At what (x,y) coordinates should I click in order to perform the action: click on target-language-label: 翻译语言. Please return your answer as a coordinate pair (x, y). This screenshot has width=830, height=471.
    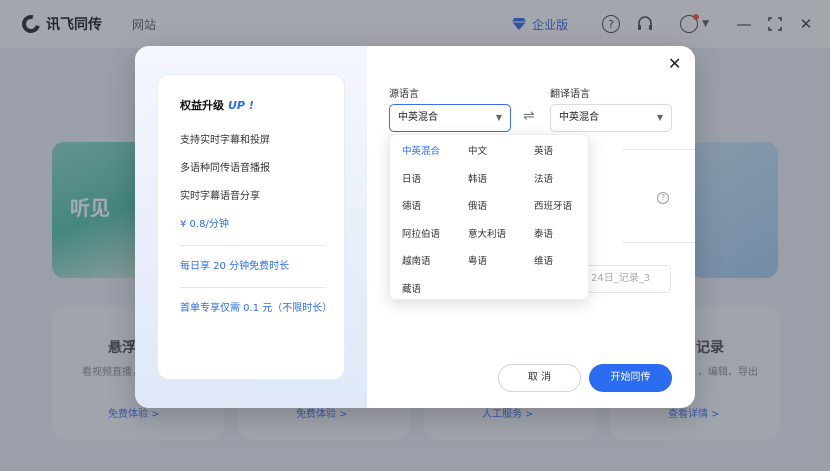
    Looking at the image, I should click on (570, 94).